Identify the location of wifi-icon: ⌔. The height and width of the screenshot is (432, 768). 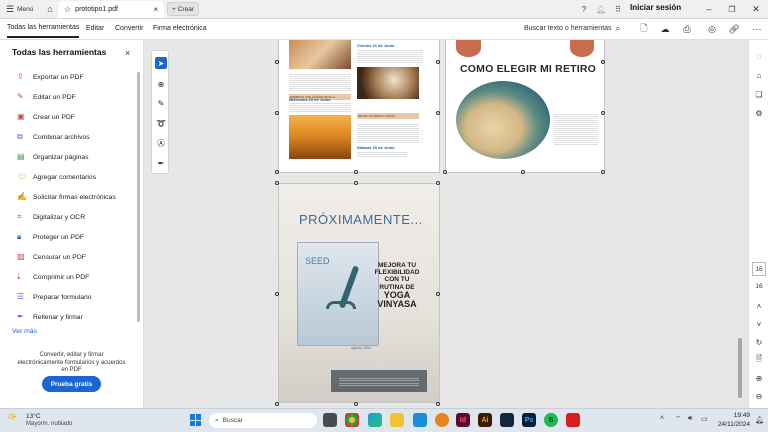
(678, 419).